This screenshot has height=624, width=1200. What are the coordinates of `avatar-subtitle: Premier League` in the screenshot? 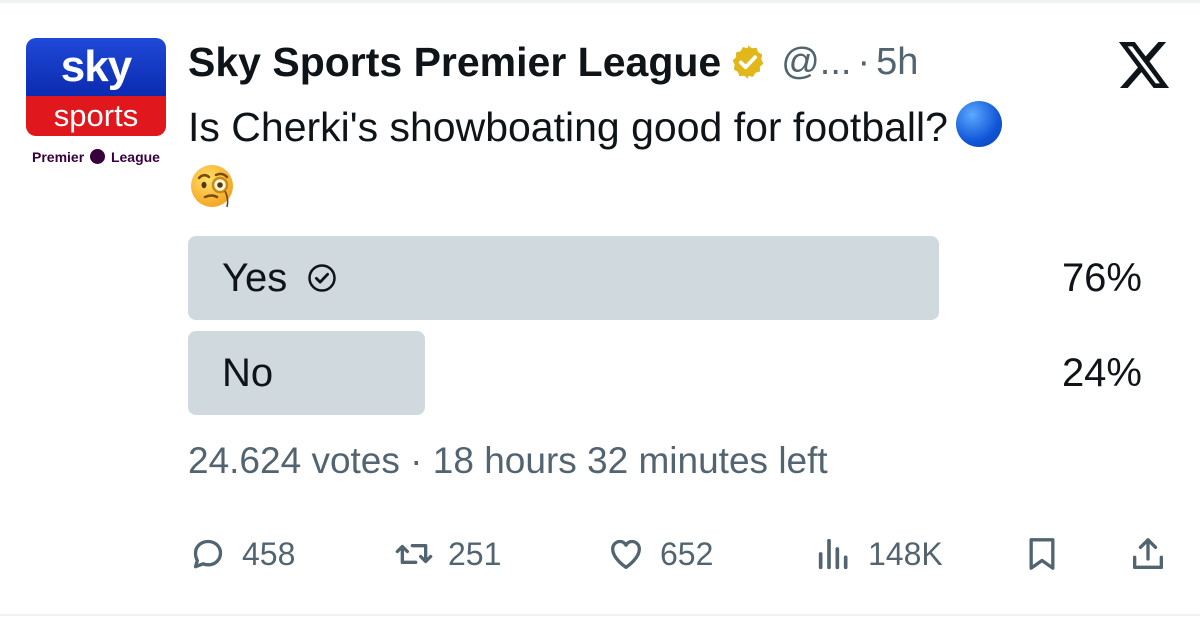 It's located at (96, 157).